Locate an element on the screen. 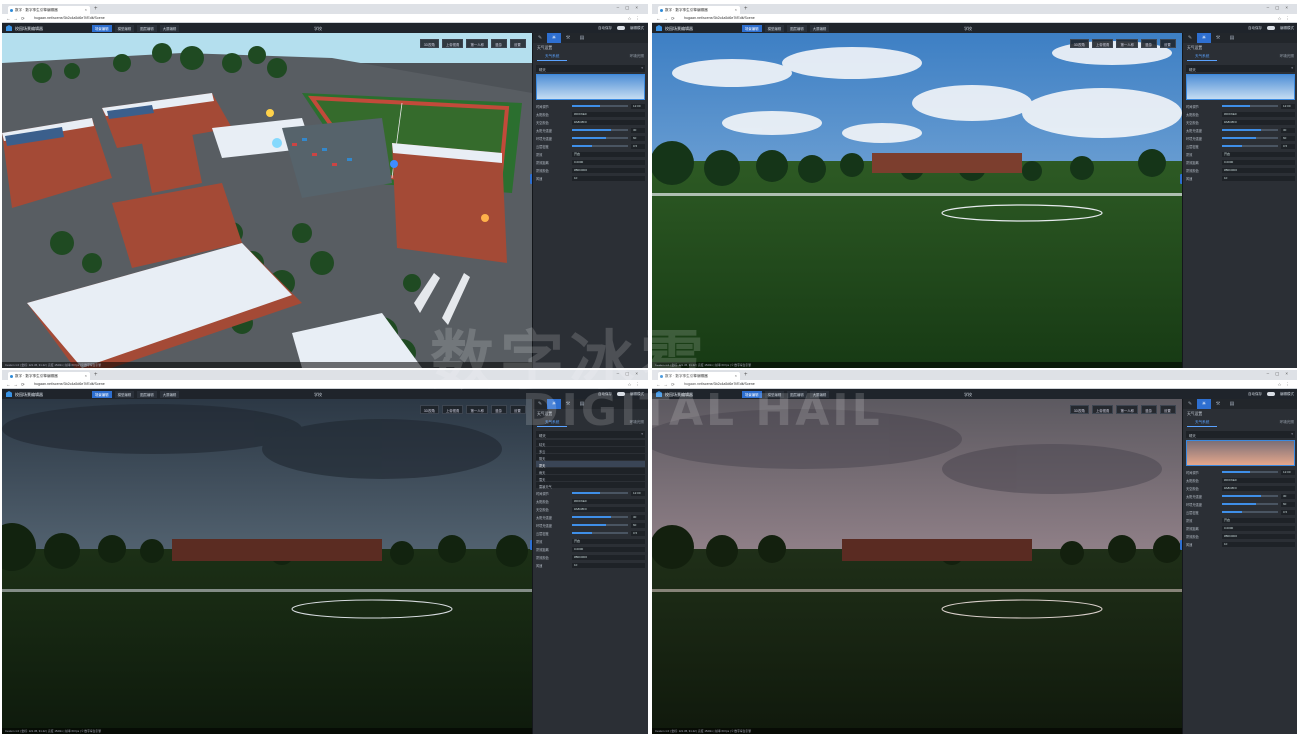 This screenshot has width=1297, height=735. weather-option: 雾天 is located at coordinates (590, 464).